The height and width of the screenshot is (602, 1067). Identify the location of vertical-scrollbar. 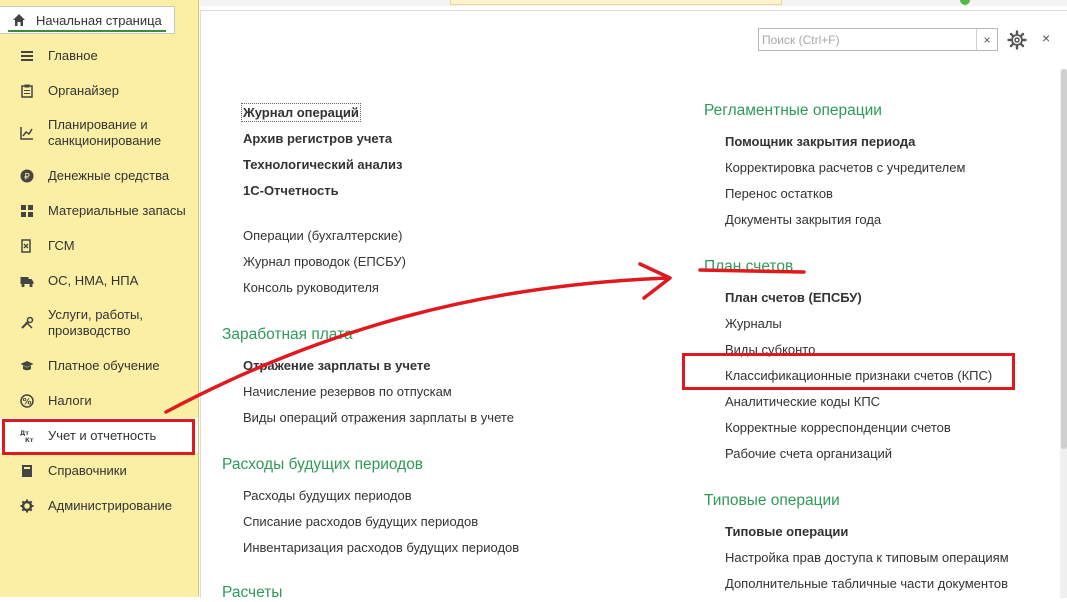
(1063, 333).